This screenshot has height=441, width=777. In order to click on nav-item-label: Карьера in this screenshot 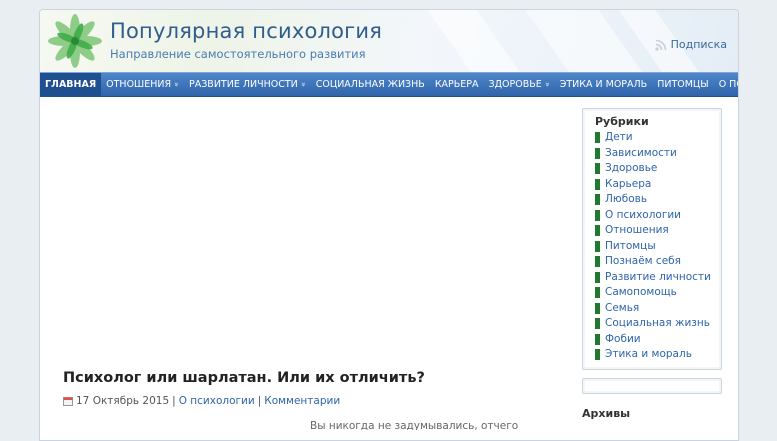, I will do `click(456, 84)`.